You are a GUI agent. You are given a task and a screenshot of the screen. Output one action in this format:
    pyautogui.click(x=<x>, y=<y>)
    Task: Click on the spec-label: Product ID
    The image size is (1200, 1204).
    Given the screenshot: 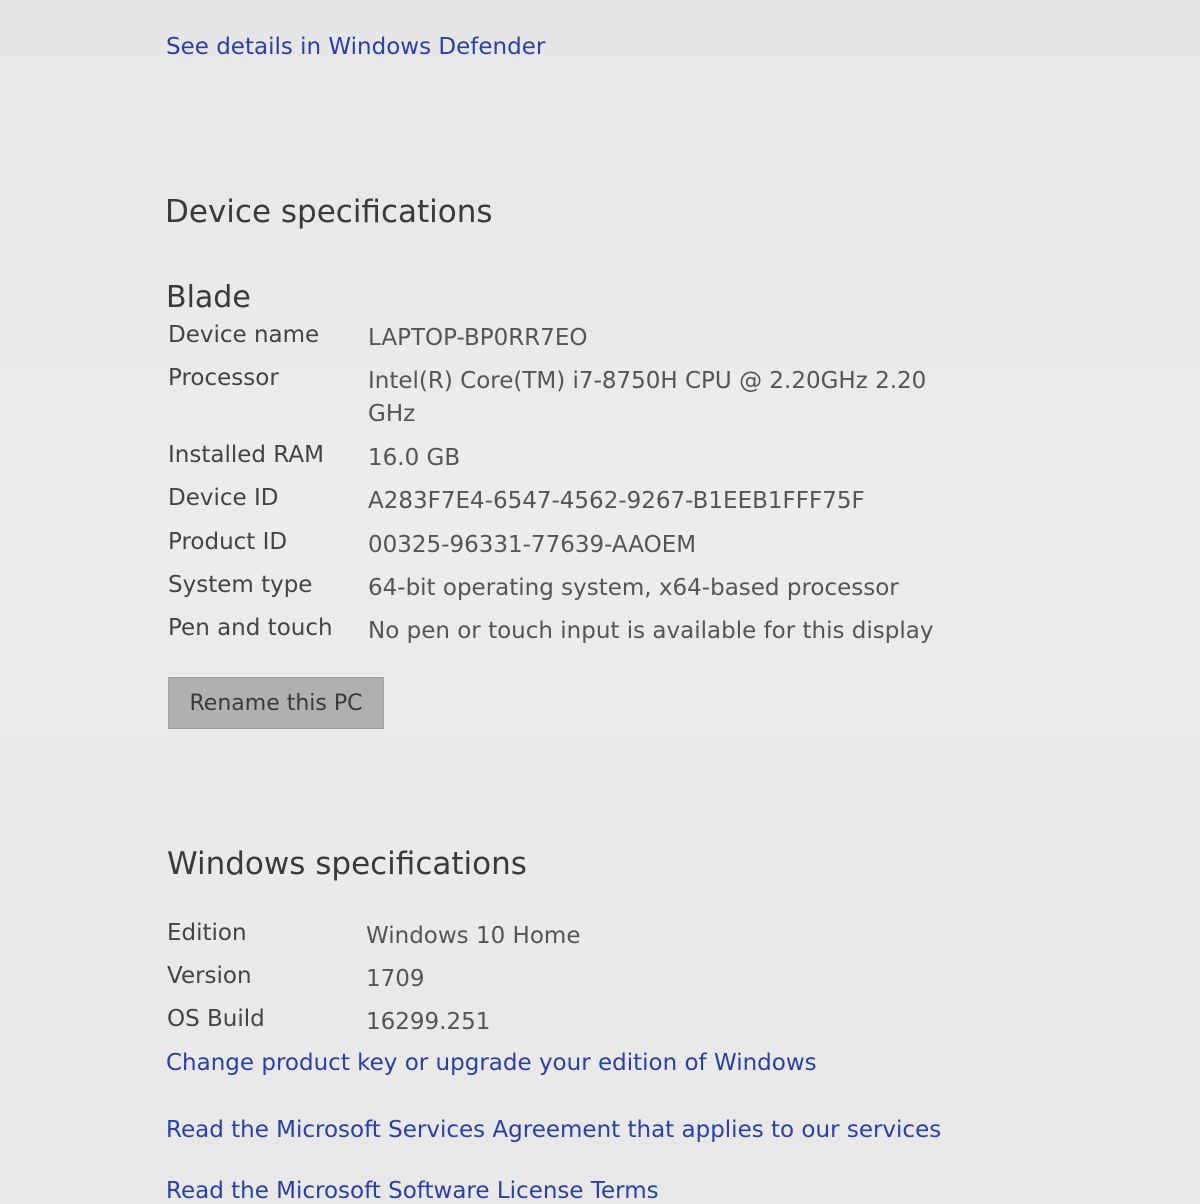 What is the action you would take?
    pyautogui.click(x=228, y=542)
    